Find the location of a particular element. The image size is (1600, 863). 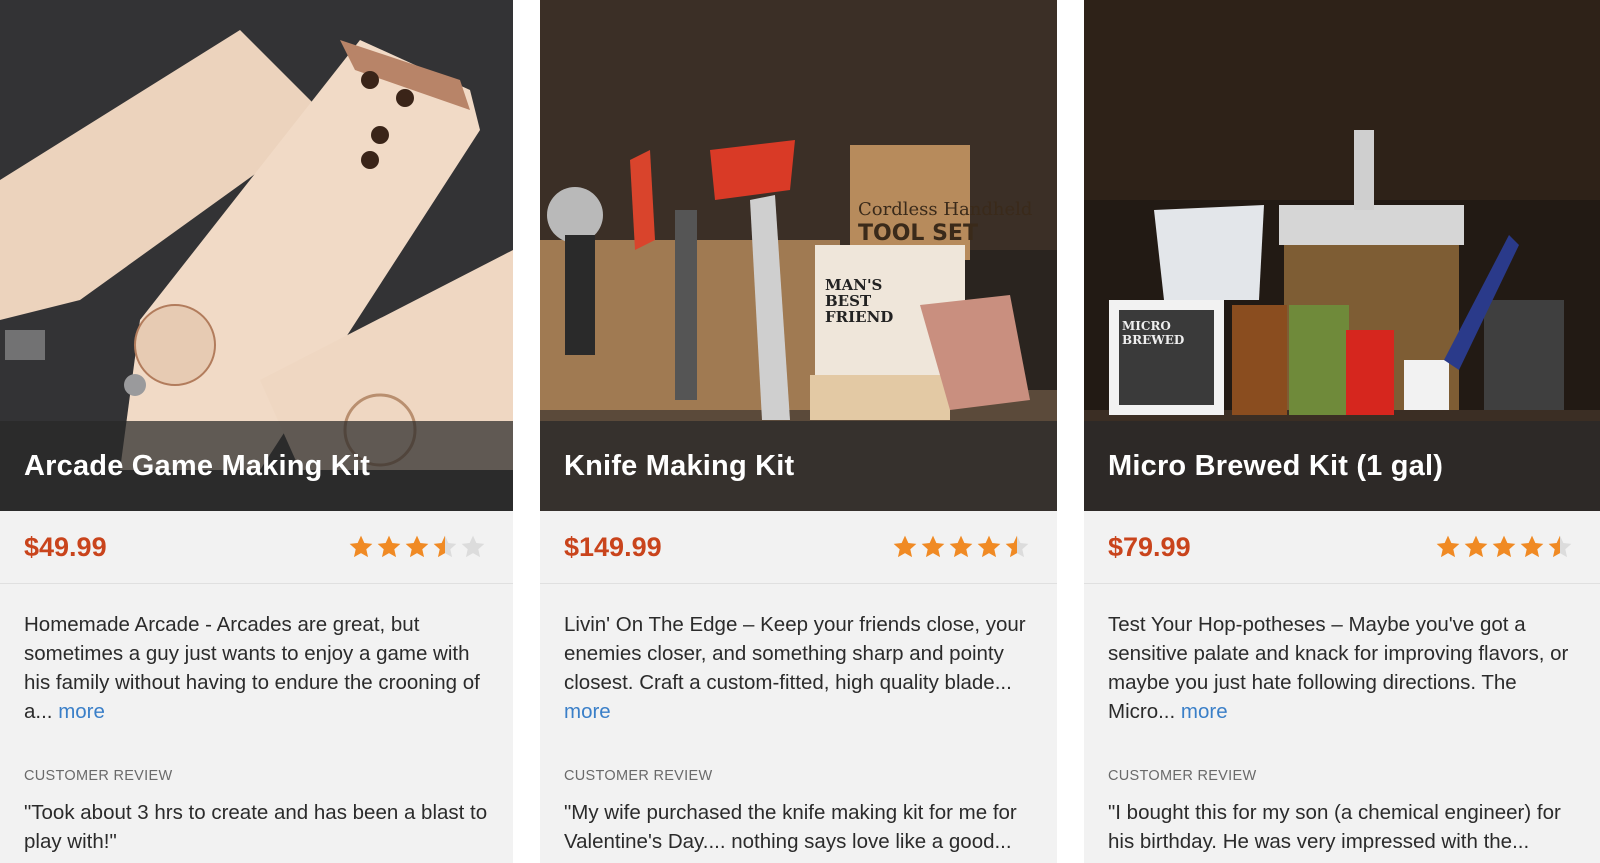

price-rating-row: $49.99 is located at coordinates (256, 547).